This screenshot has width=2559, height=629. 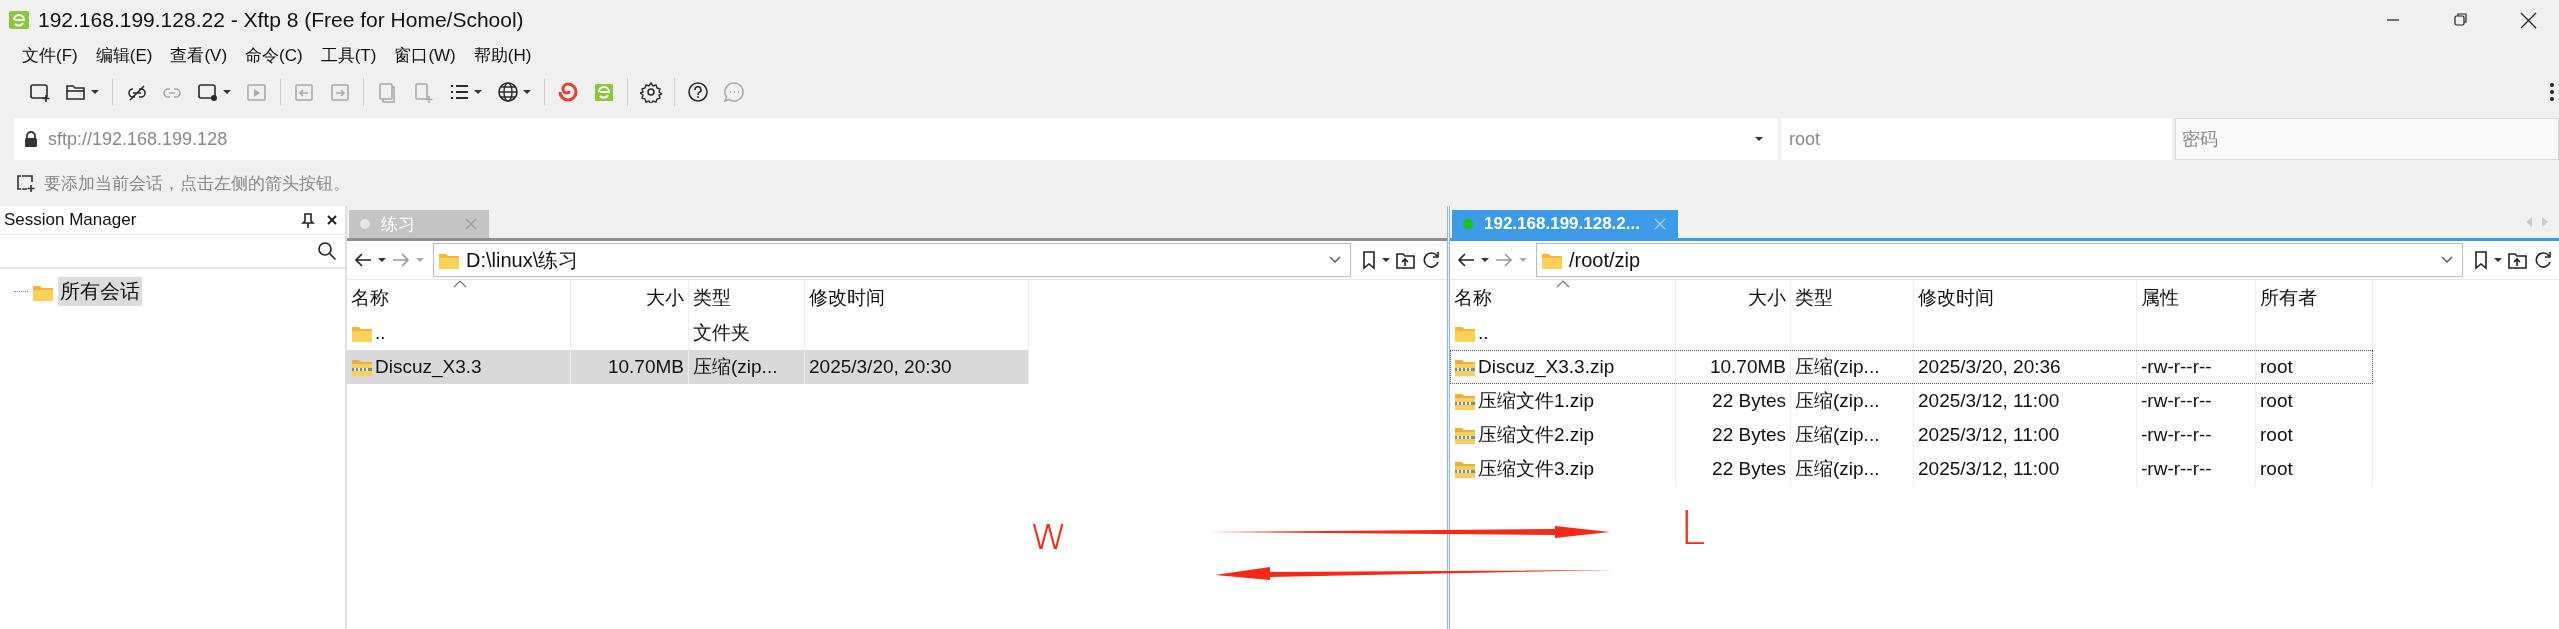 What do you see at coordinates (502, 55) in the screenshot?
I see `menu-item: 帮助(H)` at bounding box center [502, 55].